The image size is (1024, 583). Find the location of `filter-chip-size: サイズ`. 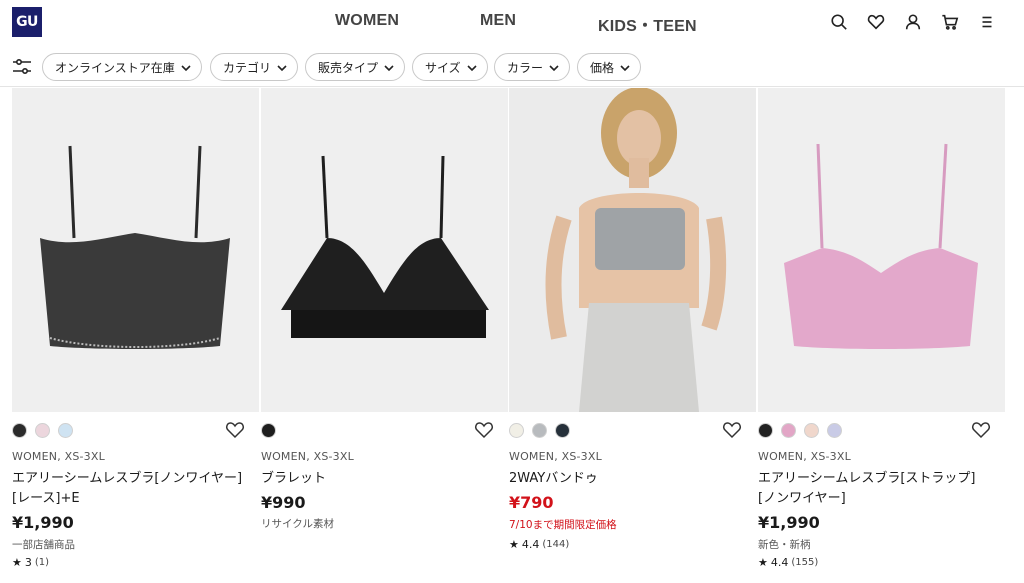

filter-chip-size: サイズ is located at coordinates (450, 67).